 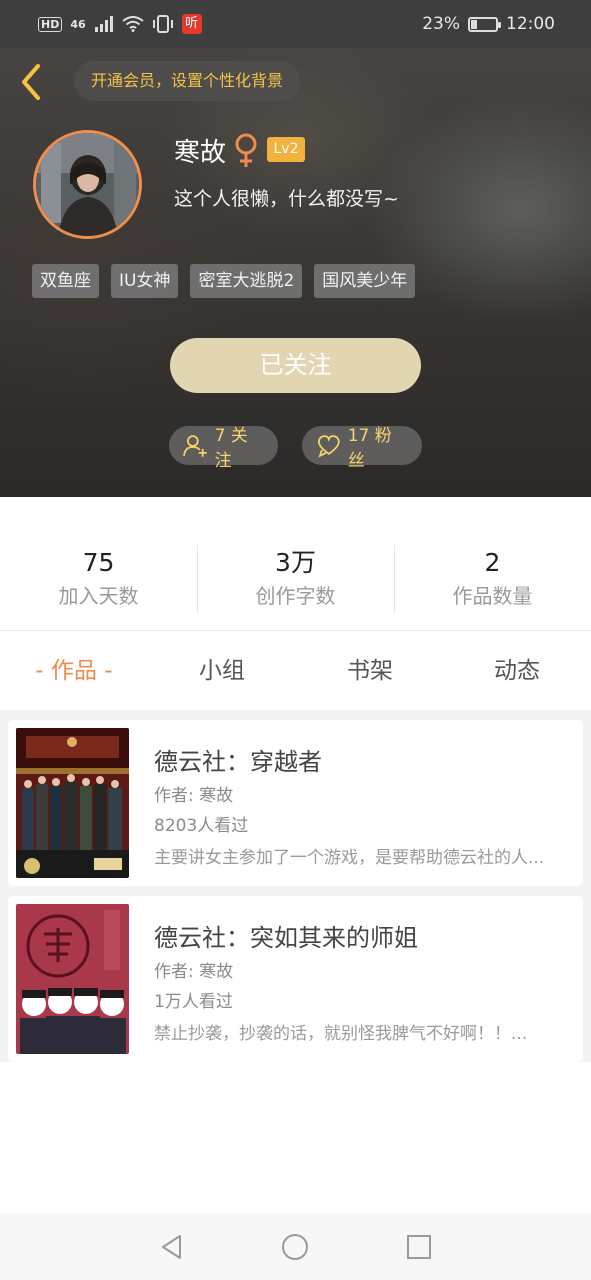 What do you see at coordinates (369, 448) in the screenshot?
I see `fans-count: 17 粉丝` at bounding box center [369, 448].